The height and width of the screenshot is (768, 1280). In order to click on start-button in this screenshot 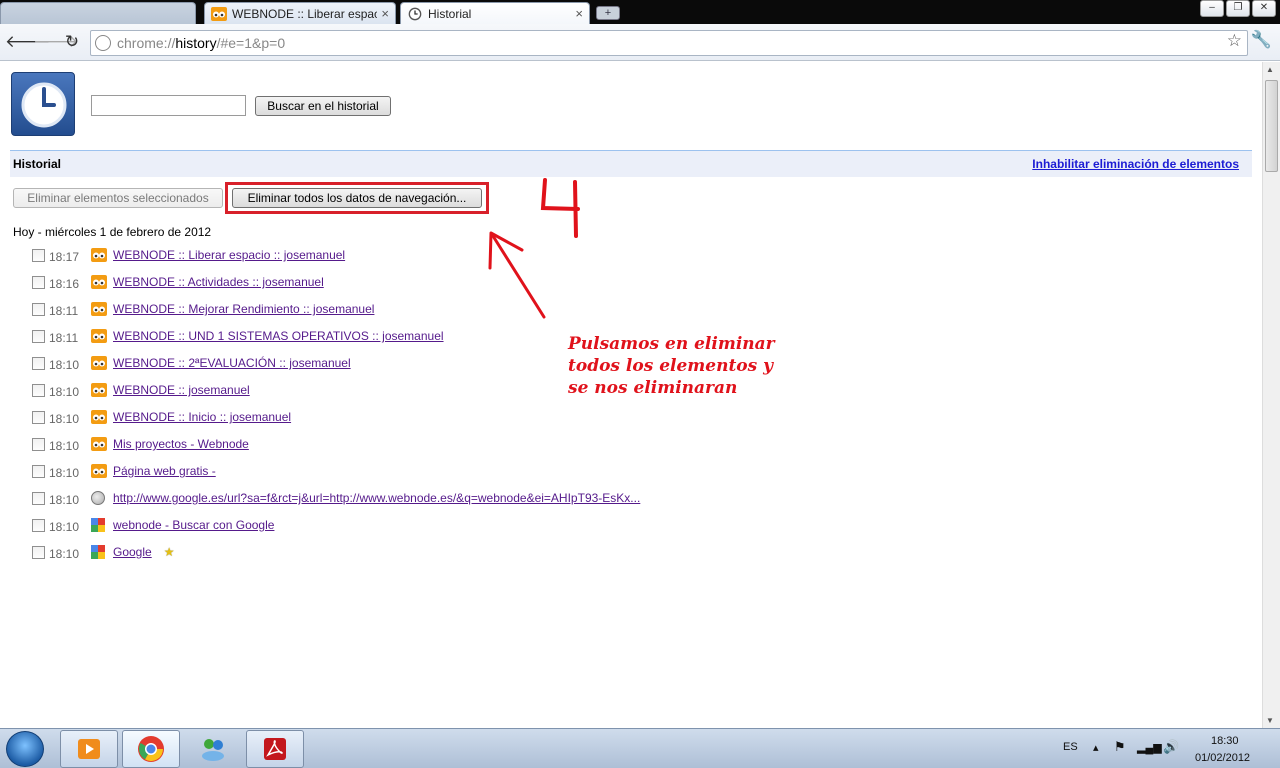, I will do `click(25, 749)`.